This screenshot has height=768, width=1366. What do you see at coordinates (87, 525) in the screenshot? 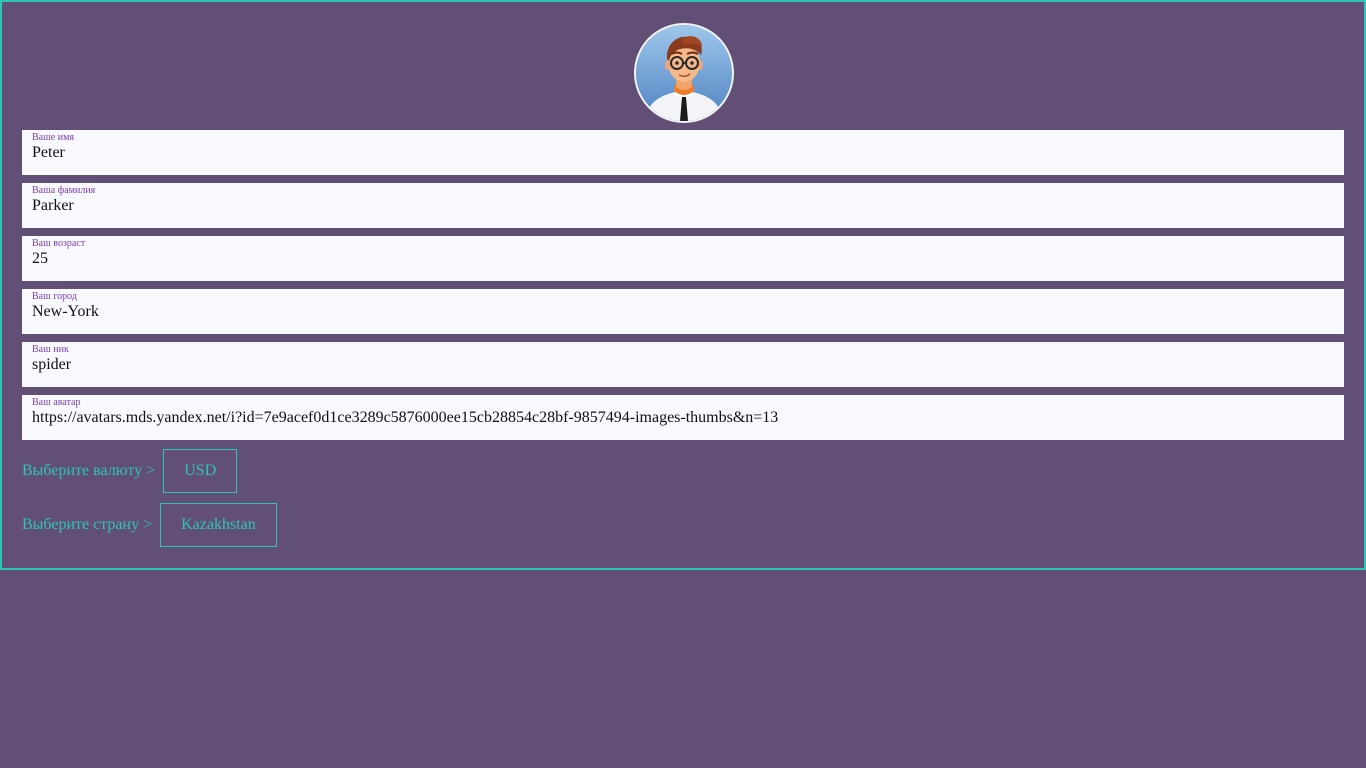
I see `country-prompt: Выберите страну >` at bounding box center [87, 525].